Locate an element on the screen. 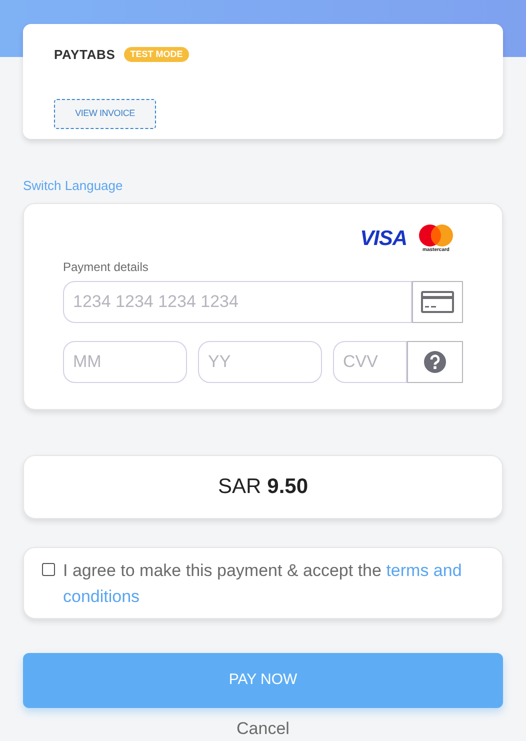  terms-link: terms and is located at coordinates (424, 570).